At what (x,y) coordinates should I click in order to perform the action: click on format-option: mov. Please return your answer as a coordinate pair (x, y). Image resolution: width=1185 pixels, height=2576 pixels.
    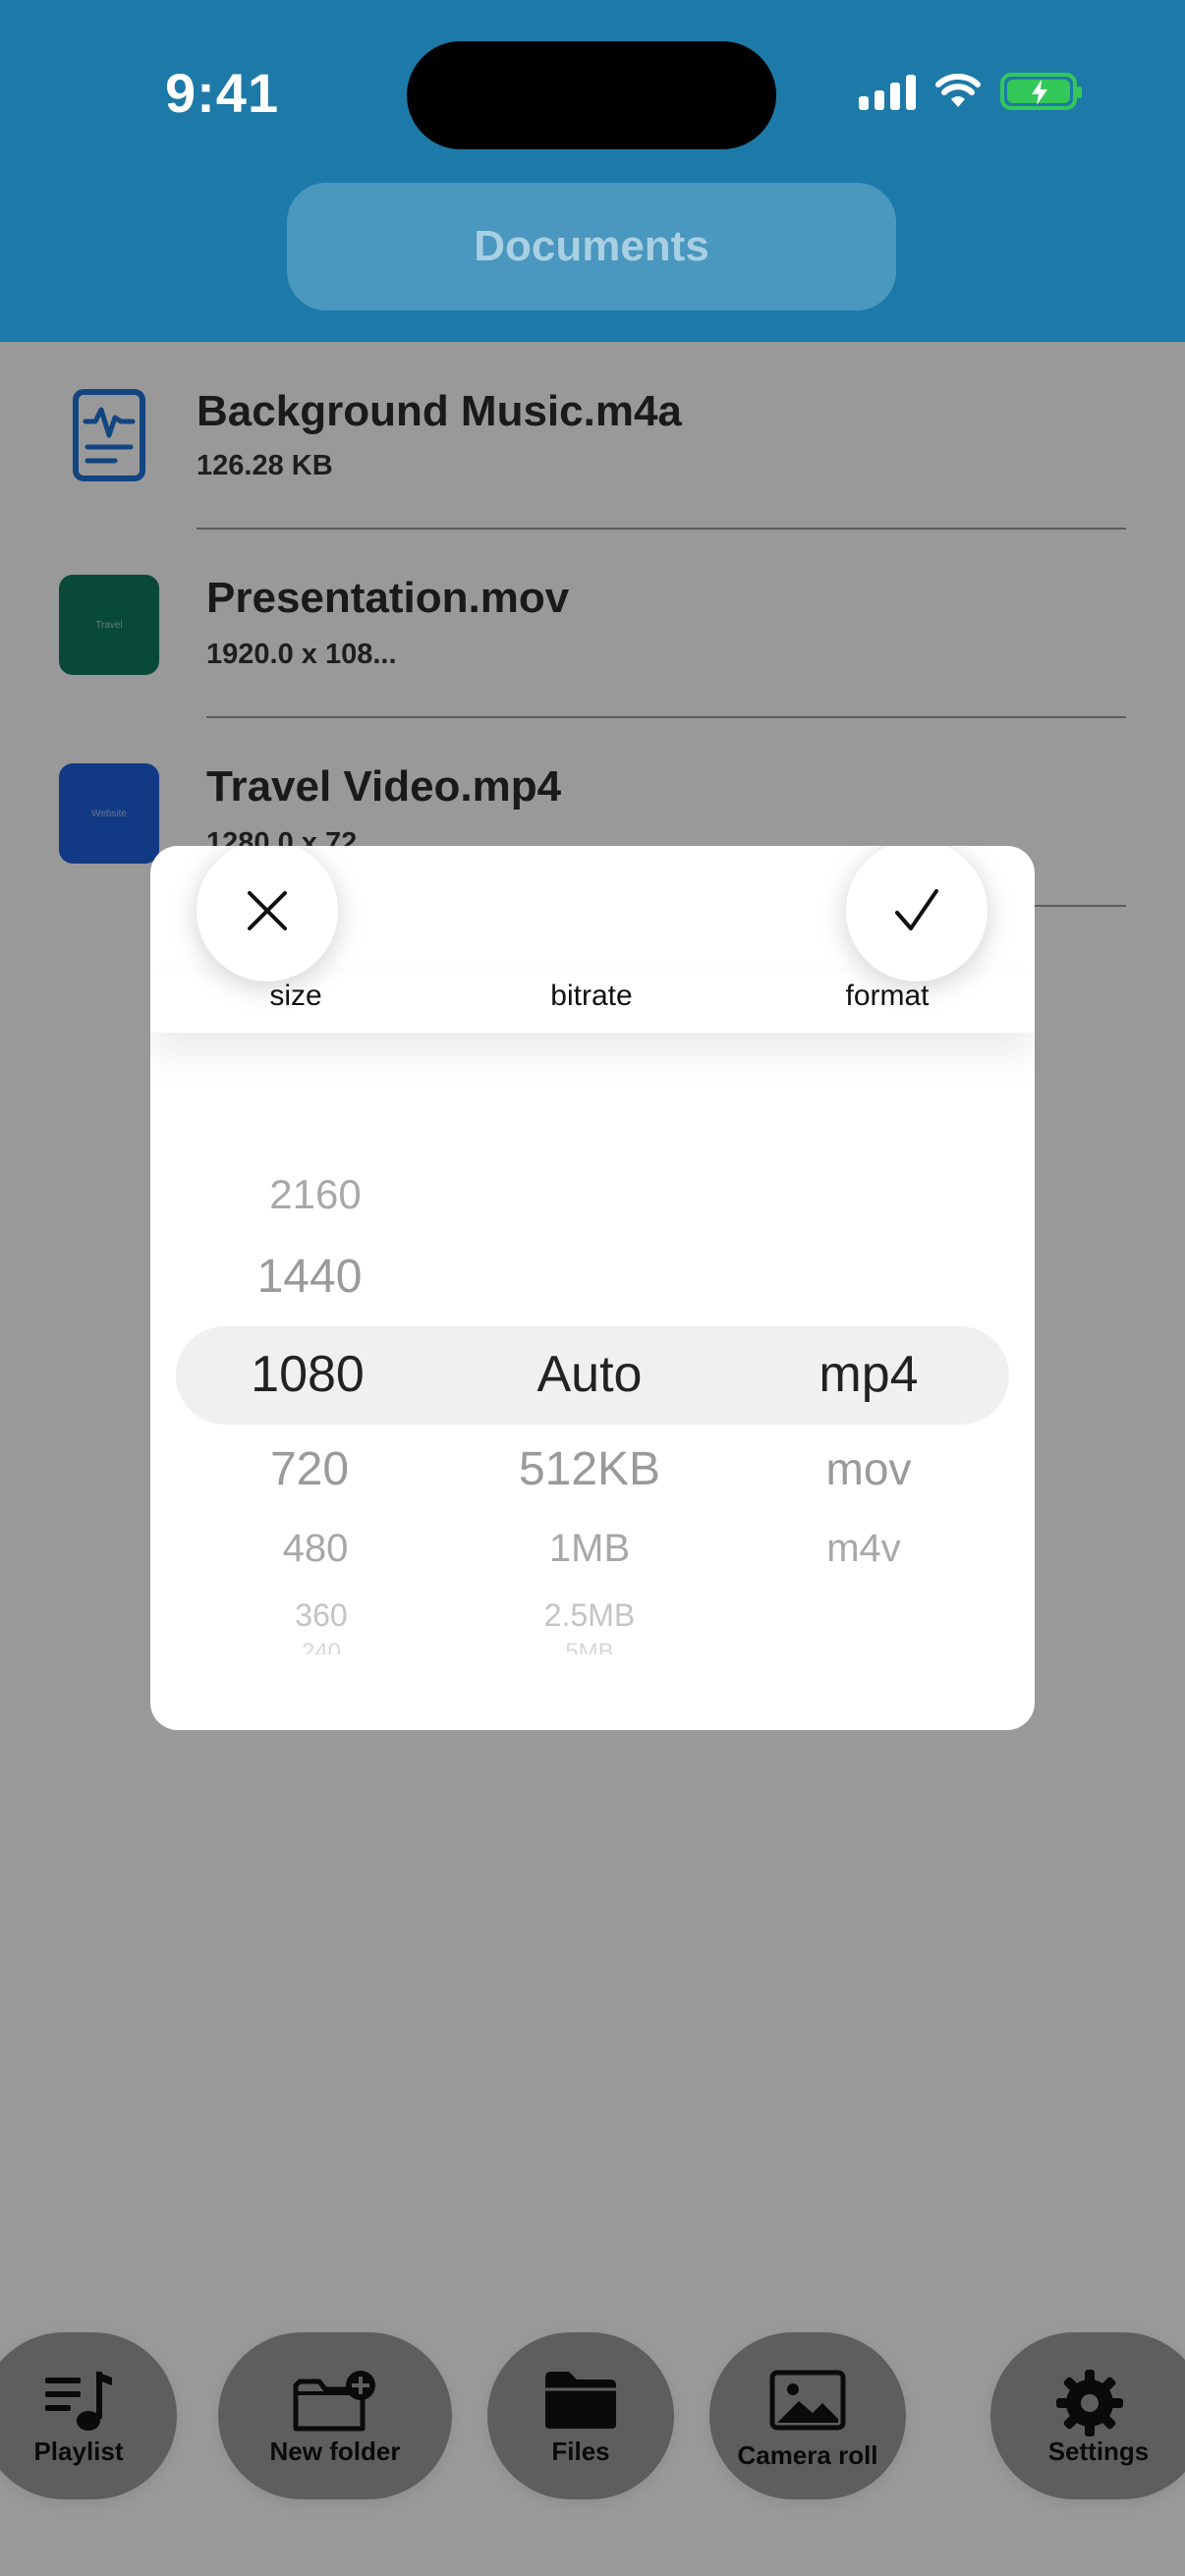
    Looking at the image, I should click on (869, 1468).